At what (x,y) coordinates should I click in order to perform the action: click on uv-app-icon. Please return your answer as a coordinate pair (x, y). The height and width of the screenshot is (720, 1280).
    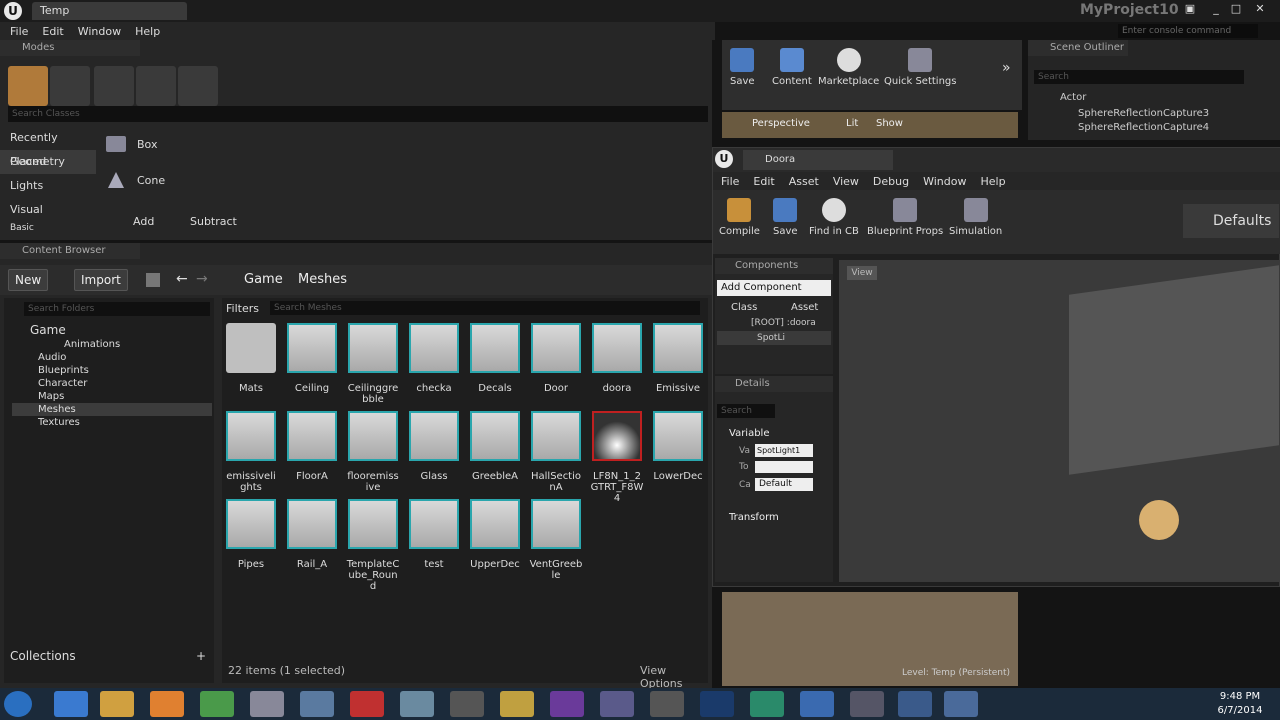
    Looking at the image, I should click on (467, 704).